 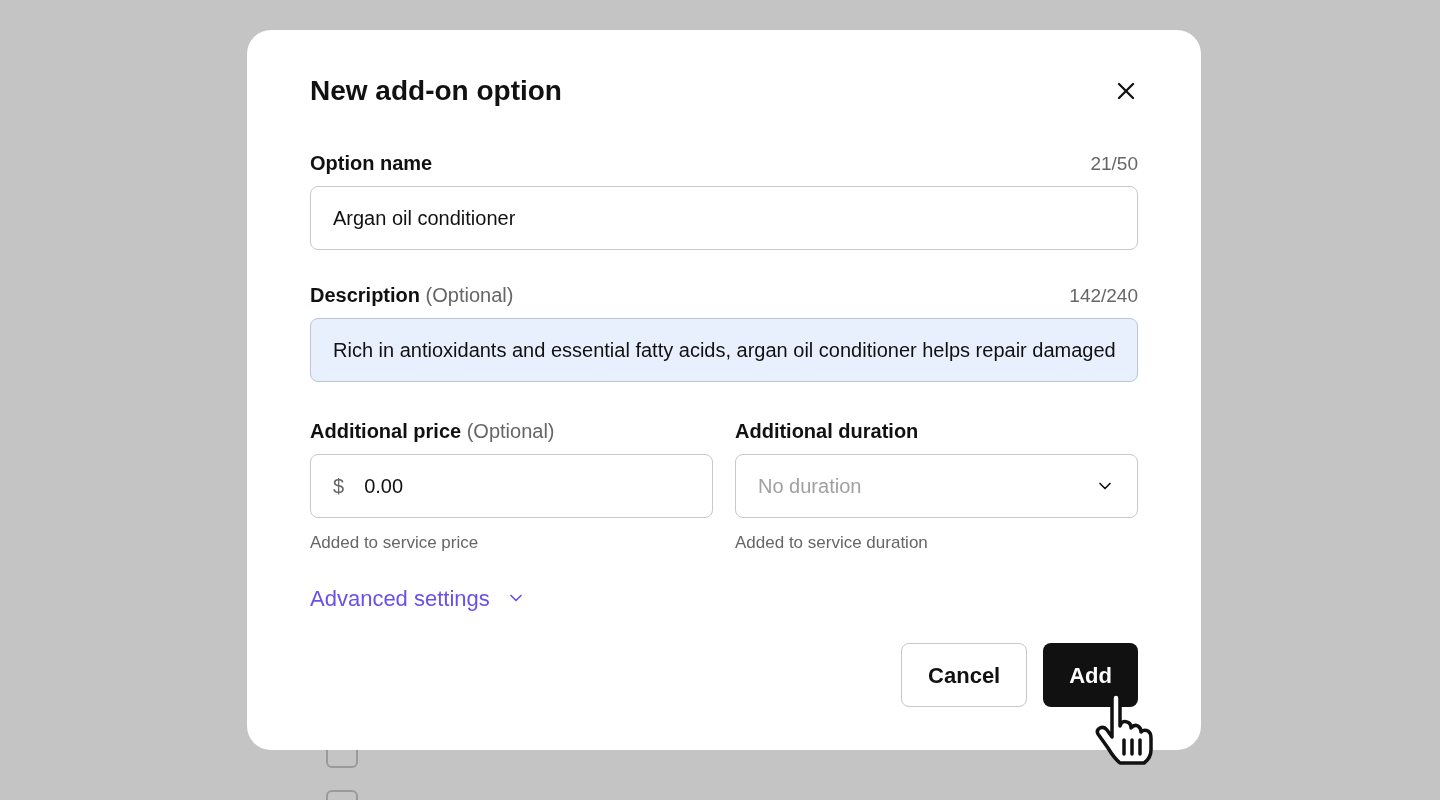 What do you see at coordinates (1114, 163) in the screenshot?
I see `character-count: 21/50` at bounding box center [1114, 163].